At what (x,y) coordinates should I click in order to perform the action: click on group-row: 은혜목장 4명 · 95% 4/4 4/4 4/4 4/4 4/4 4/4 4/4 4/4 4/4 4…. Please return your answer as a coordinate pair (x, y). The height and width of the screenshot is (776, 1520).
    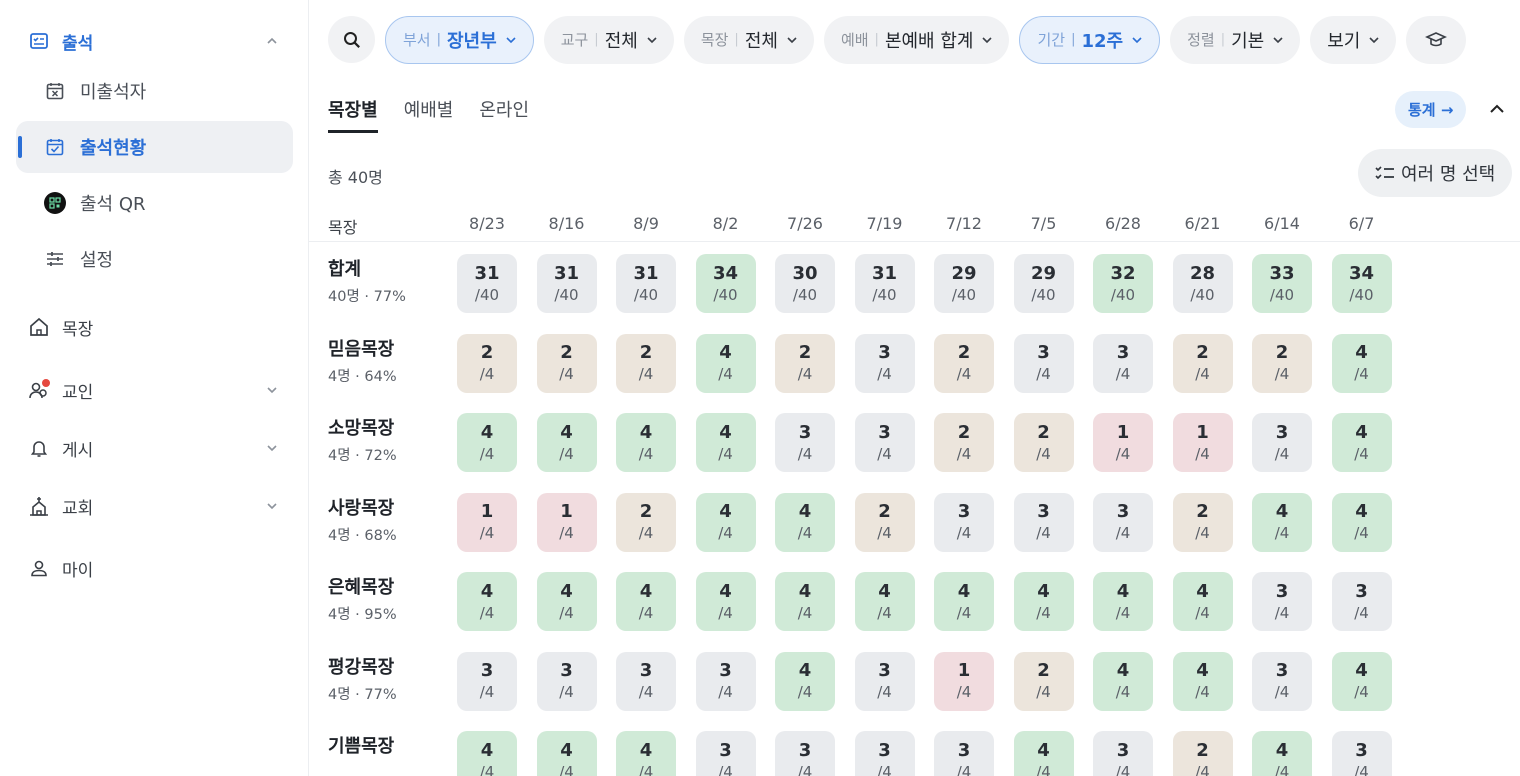
    Looking at the image, I should click on (914, 600).